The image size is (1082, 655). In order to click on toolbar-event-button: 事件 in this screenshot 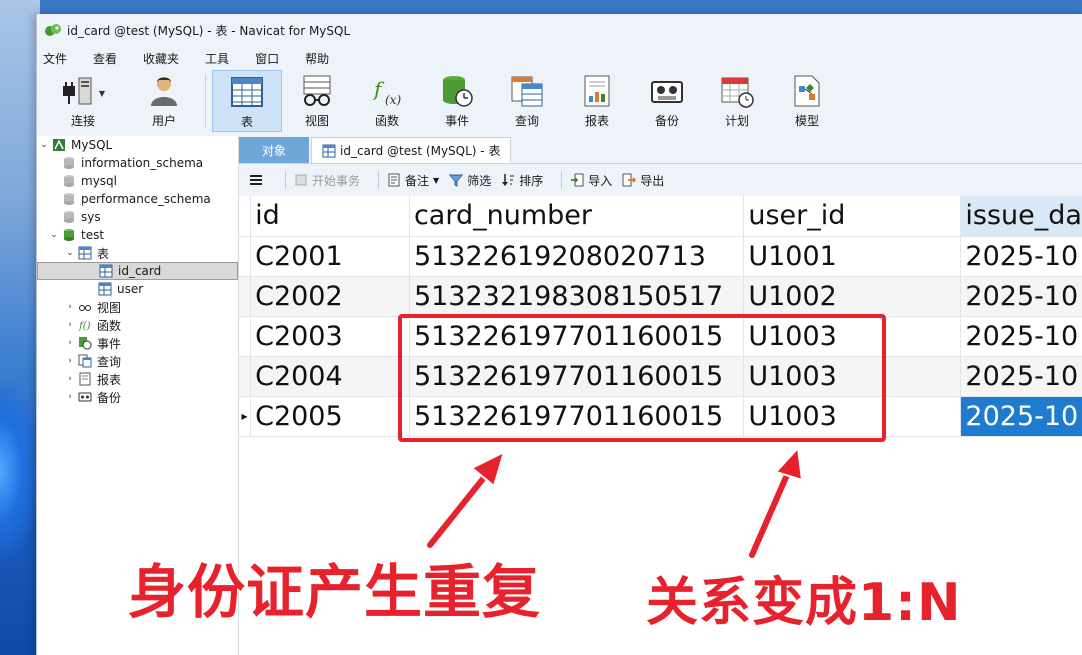, I will do `click(457, 101)`.